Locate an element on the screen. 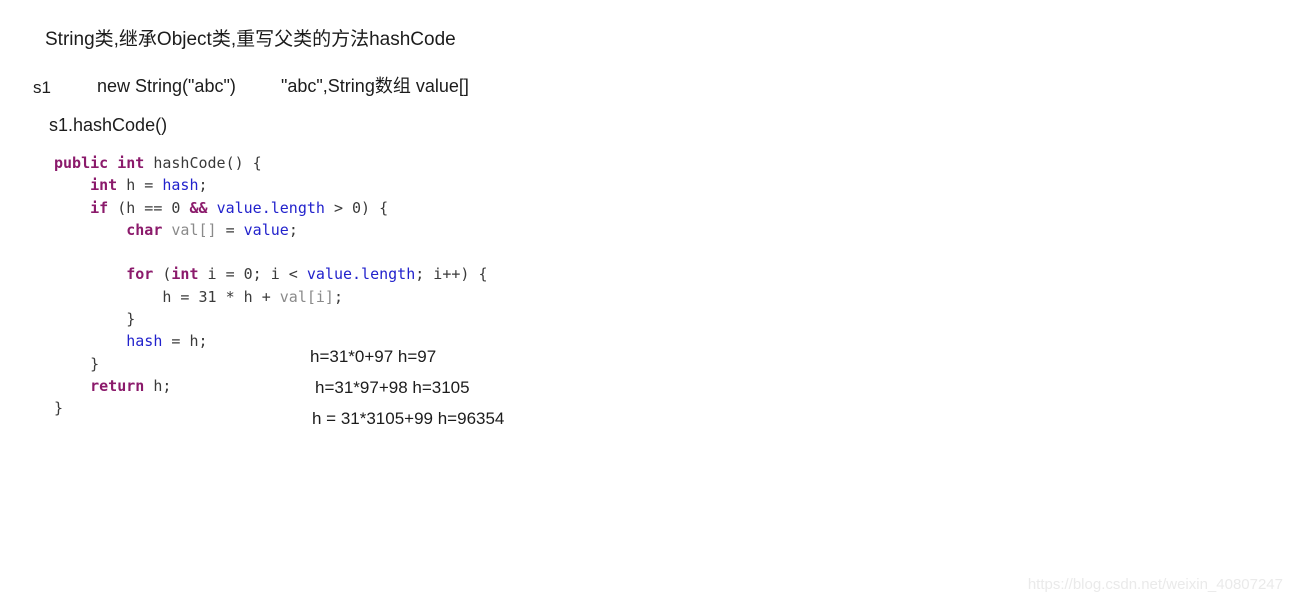  csdn-blog-watermark: https://blog.csdn.net/weixin_40807247 is located at coordinates (1155, 584).